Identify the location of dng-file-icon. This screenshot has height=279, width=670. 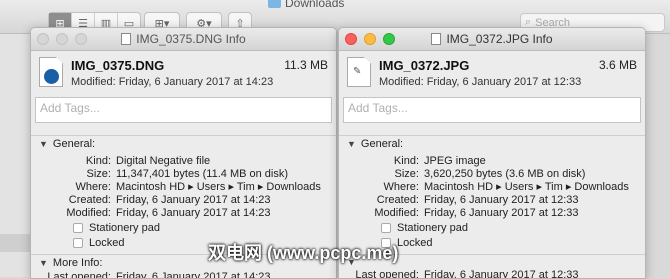
(51, 72).